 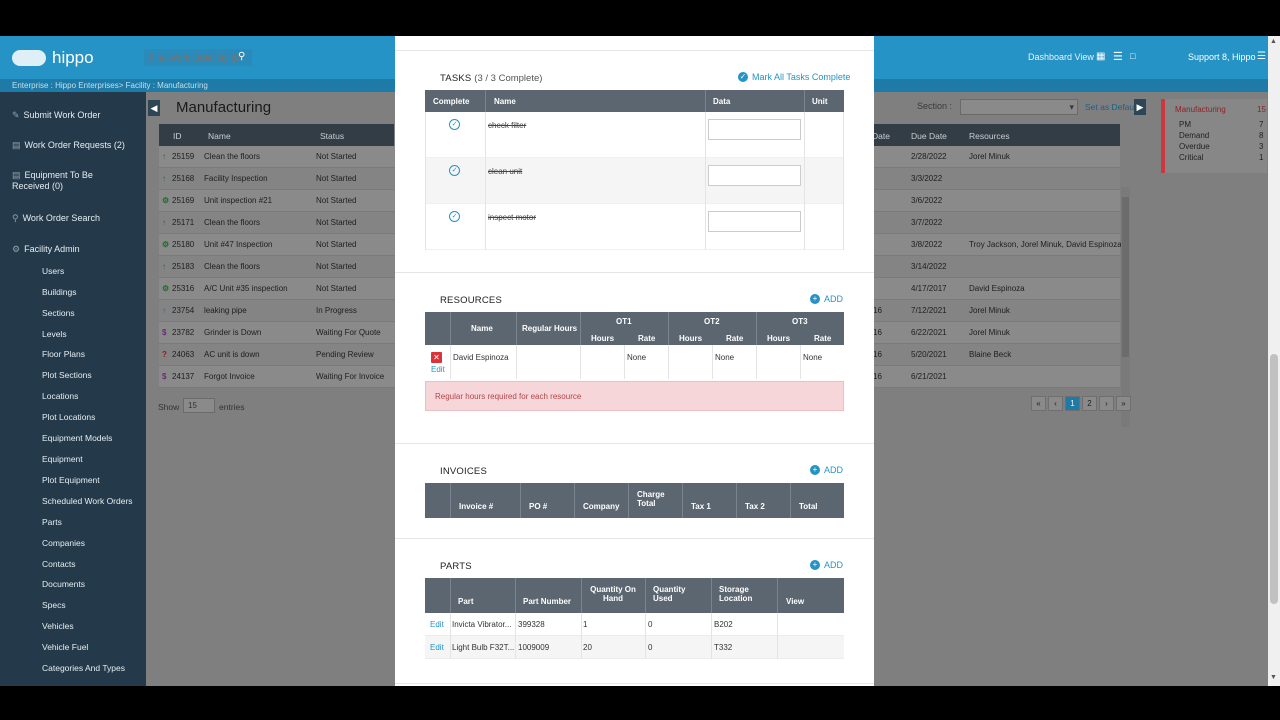 I want to click on sidebar-sub-item: Companies, so click(x=63, y=543).